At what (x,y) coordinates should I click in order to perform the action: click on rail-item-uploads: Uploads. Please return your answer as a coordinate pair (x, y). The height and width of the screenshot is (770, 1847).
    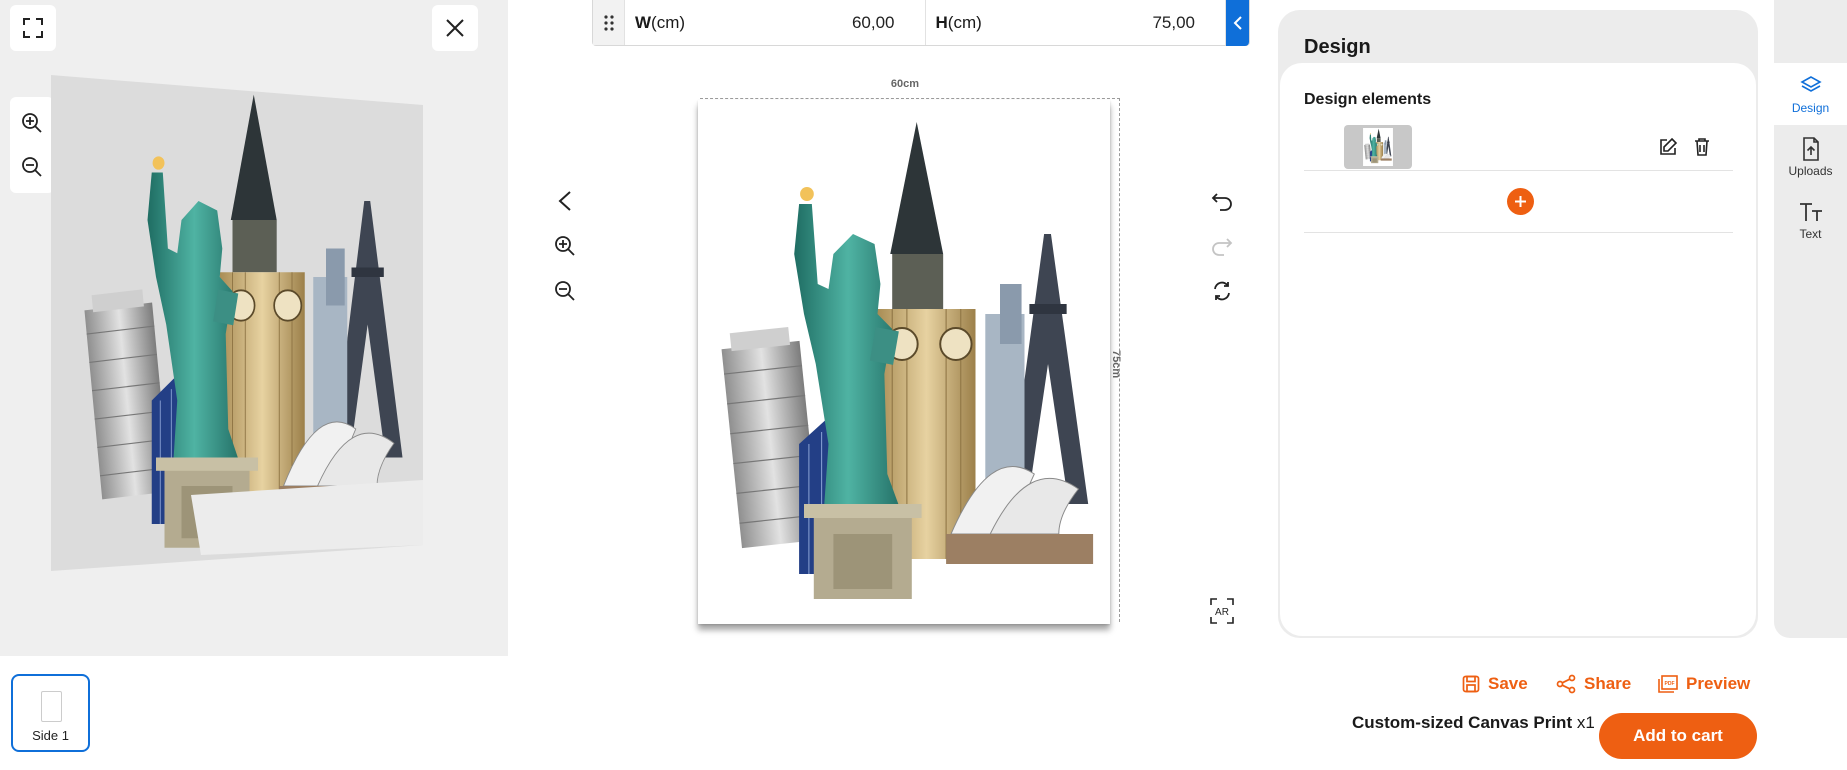
    Looking at the image, I should click on (1810, 157).